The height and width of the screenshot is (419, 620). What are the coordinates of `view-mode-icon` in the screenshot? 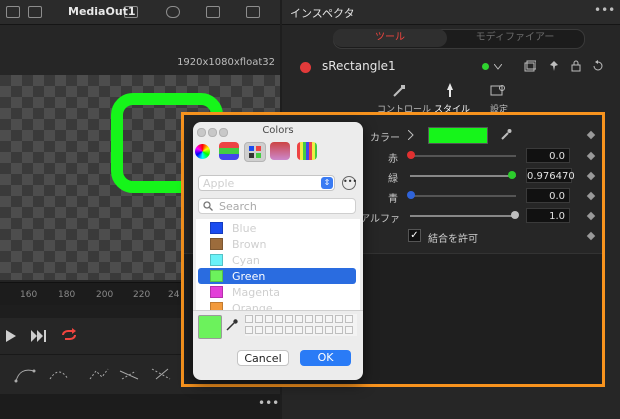 It's located at (35, 12).